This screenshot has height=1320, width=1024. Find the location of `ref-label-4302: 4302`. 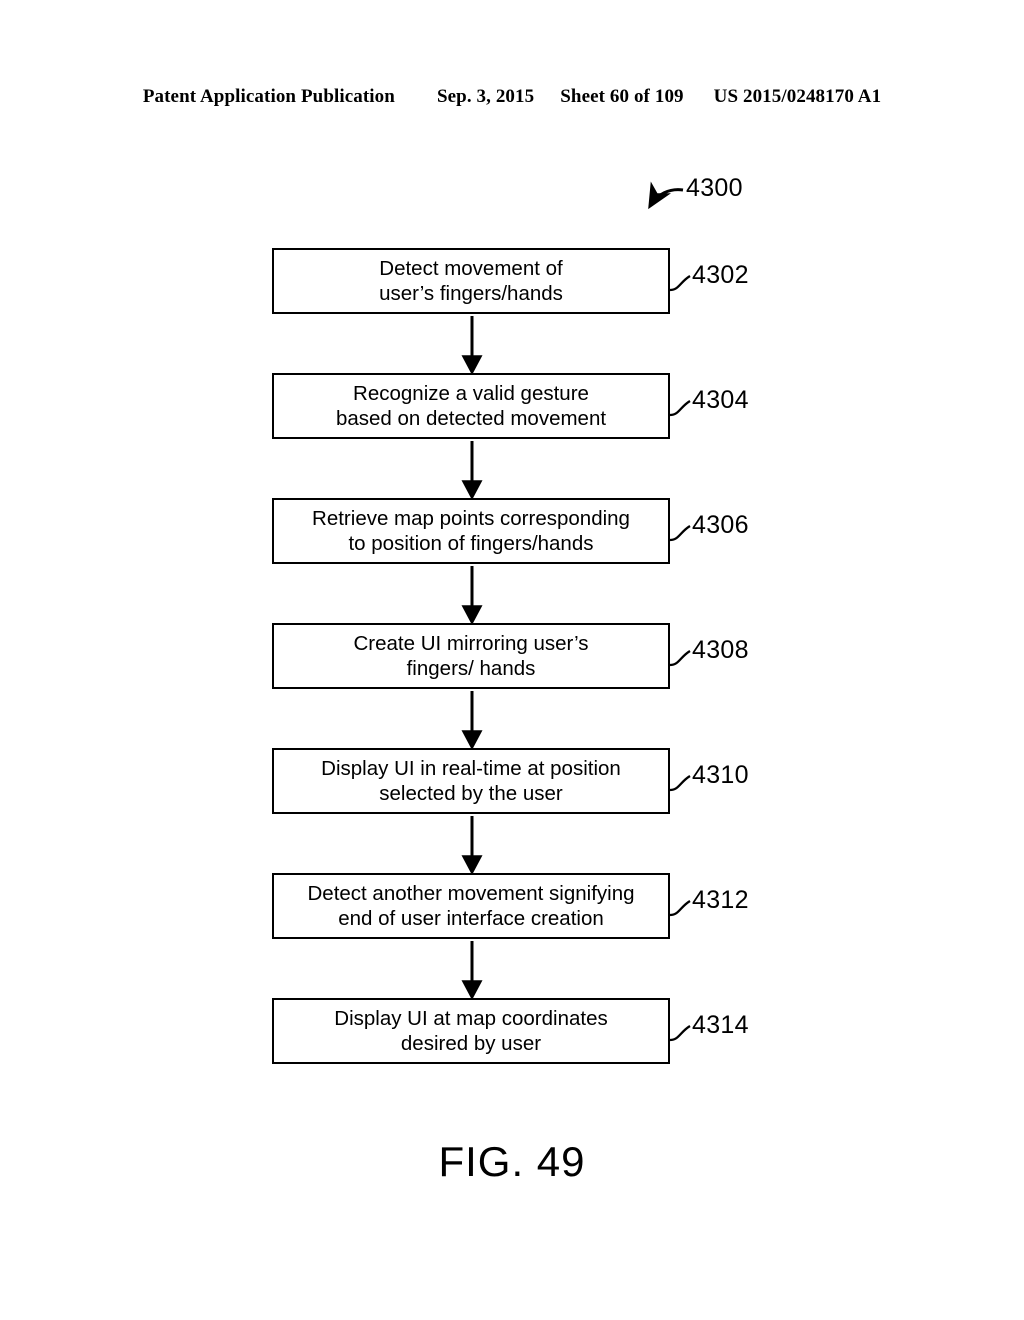

ref-label-4302: 4302 is located at coordinates (720, 275).